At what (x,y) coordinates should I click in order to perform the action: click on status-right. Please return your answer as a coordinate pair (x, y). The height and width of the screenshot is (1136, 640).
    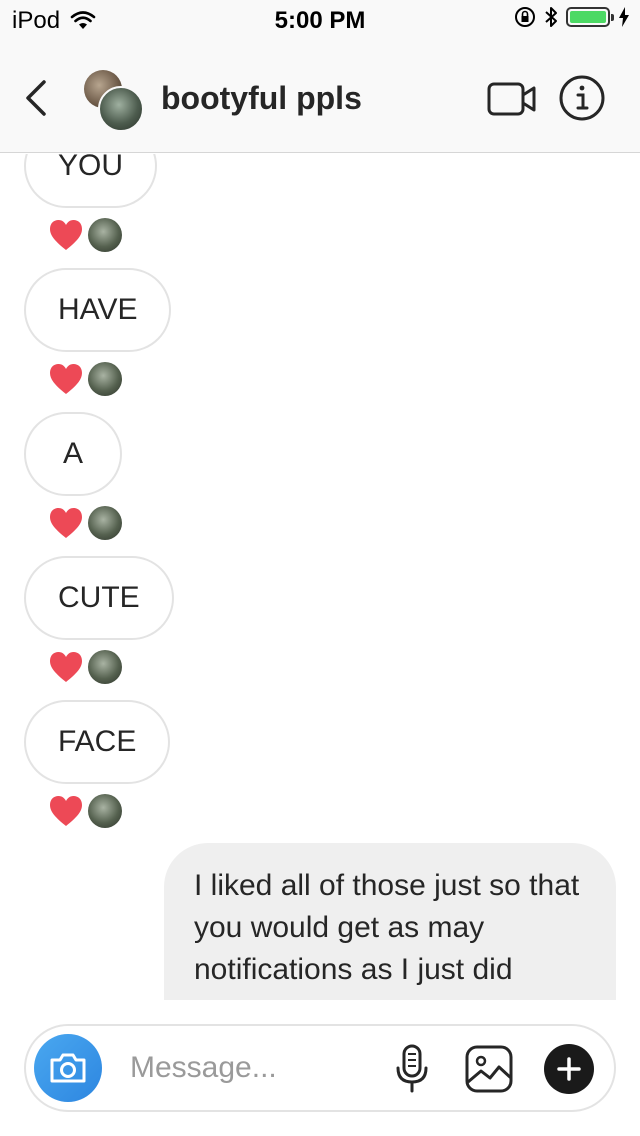
    Looking at the image, I should click on (572, 17).